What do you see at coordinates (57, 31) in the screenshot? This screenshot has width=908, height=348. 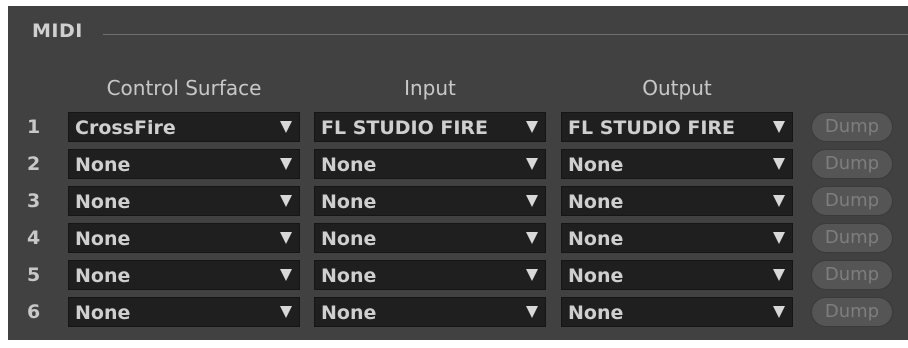 I see `section-title: MIDI` at bounding box center [57, 31].